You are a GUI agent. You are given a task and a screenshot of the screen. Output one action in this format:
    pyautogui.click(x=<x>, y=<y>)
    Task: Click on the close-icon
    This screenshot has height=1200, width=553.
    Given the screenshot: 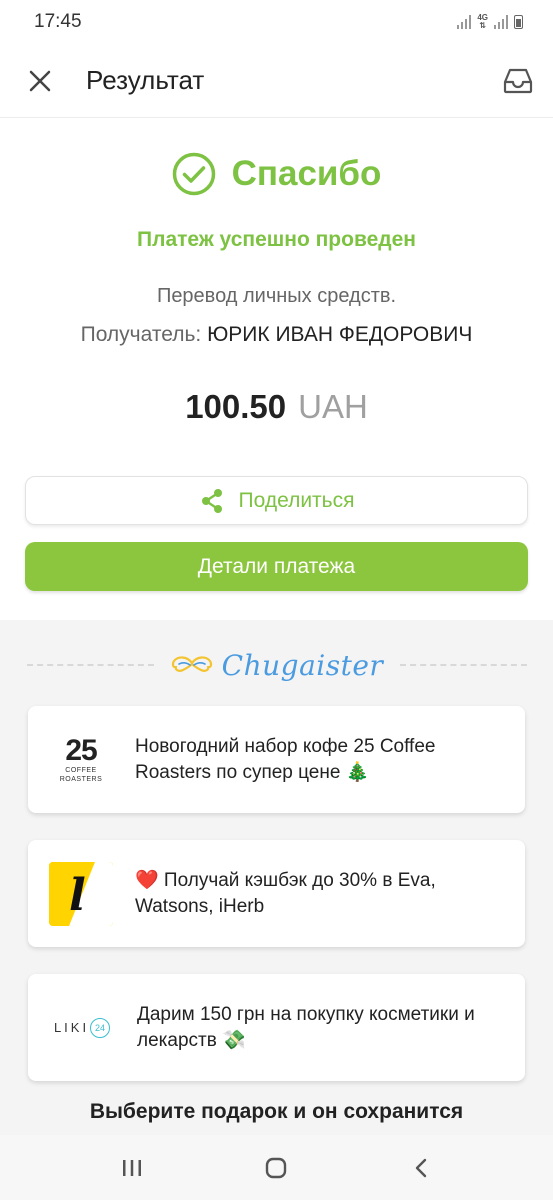 What is the action you would take?
    pyautogui.click(x=40, y=80)
    